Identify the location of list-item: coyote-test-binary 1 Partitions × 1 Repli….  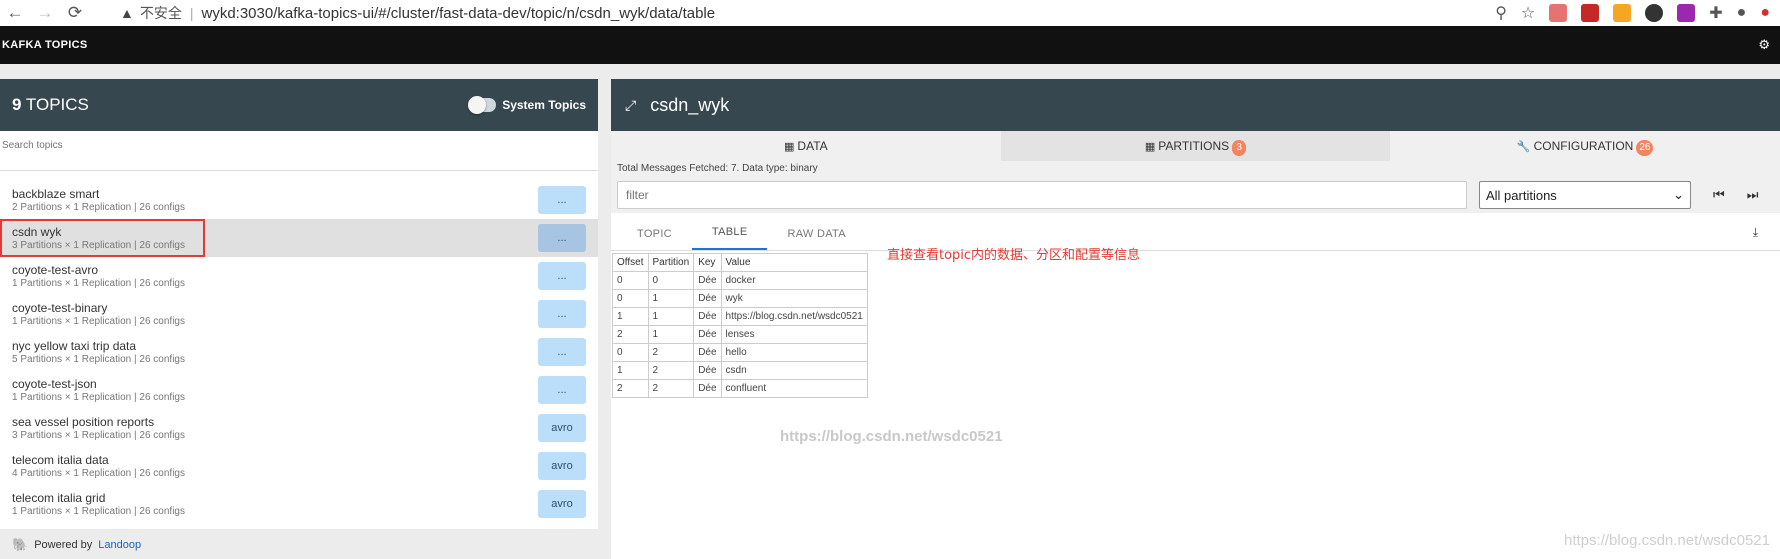
(299, 314).